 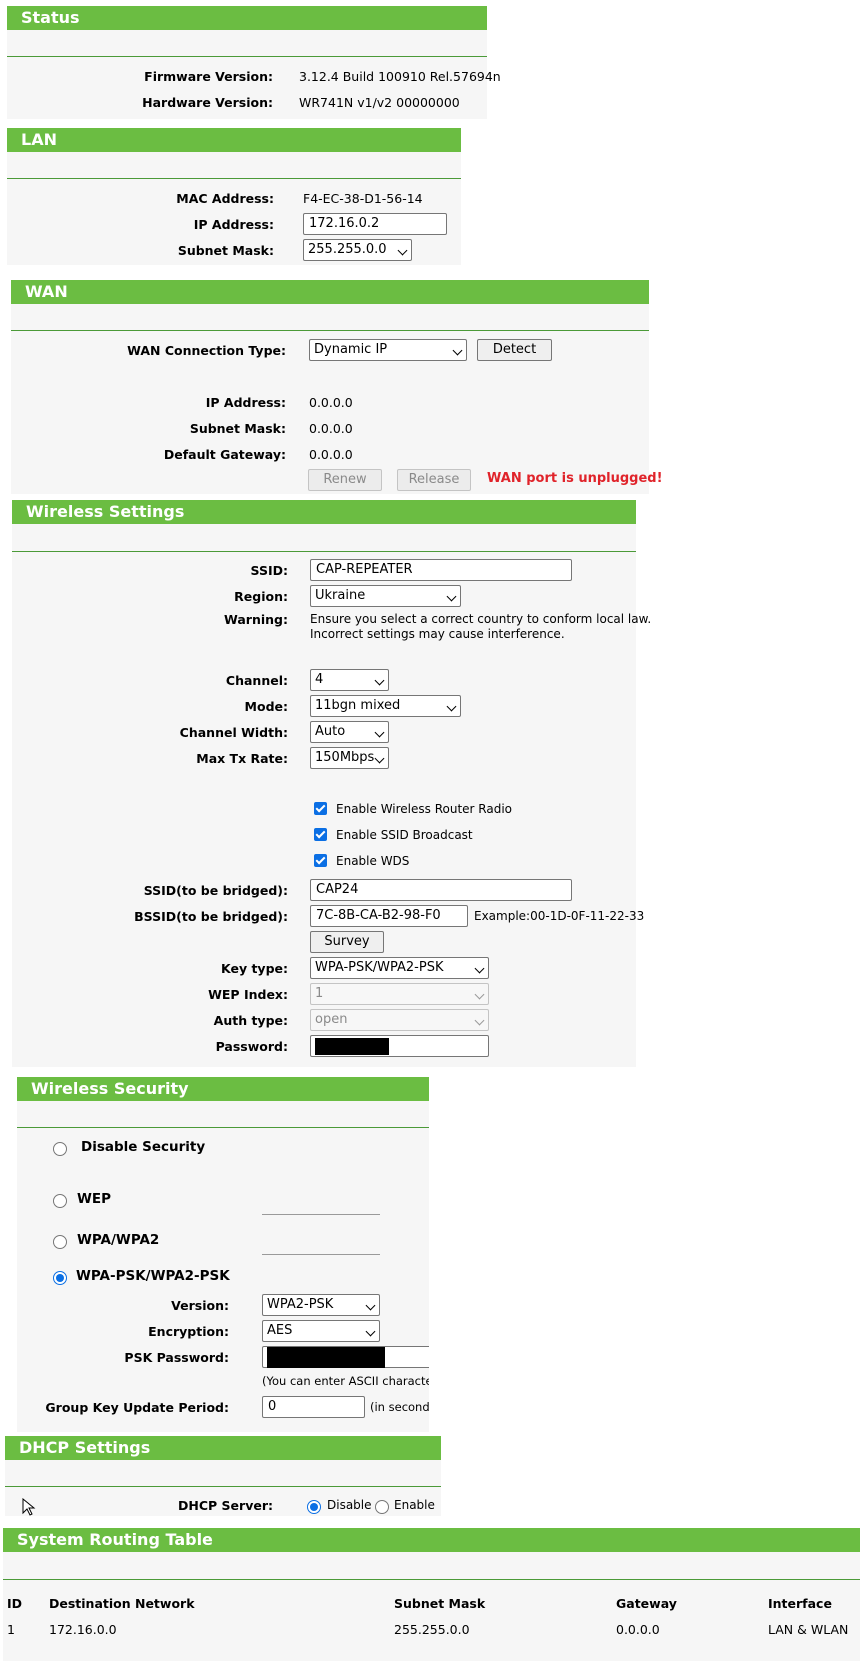 I want to click on key-type-select: WPA-PSK/WPA2-PSK, so click(x=399, y=968).